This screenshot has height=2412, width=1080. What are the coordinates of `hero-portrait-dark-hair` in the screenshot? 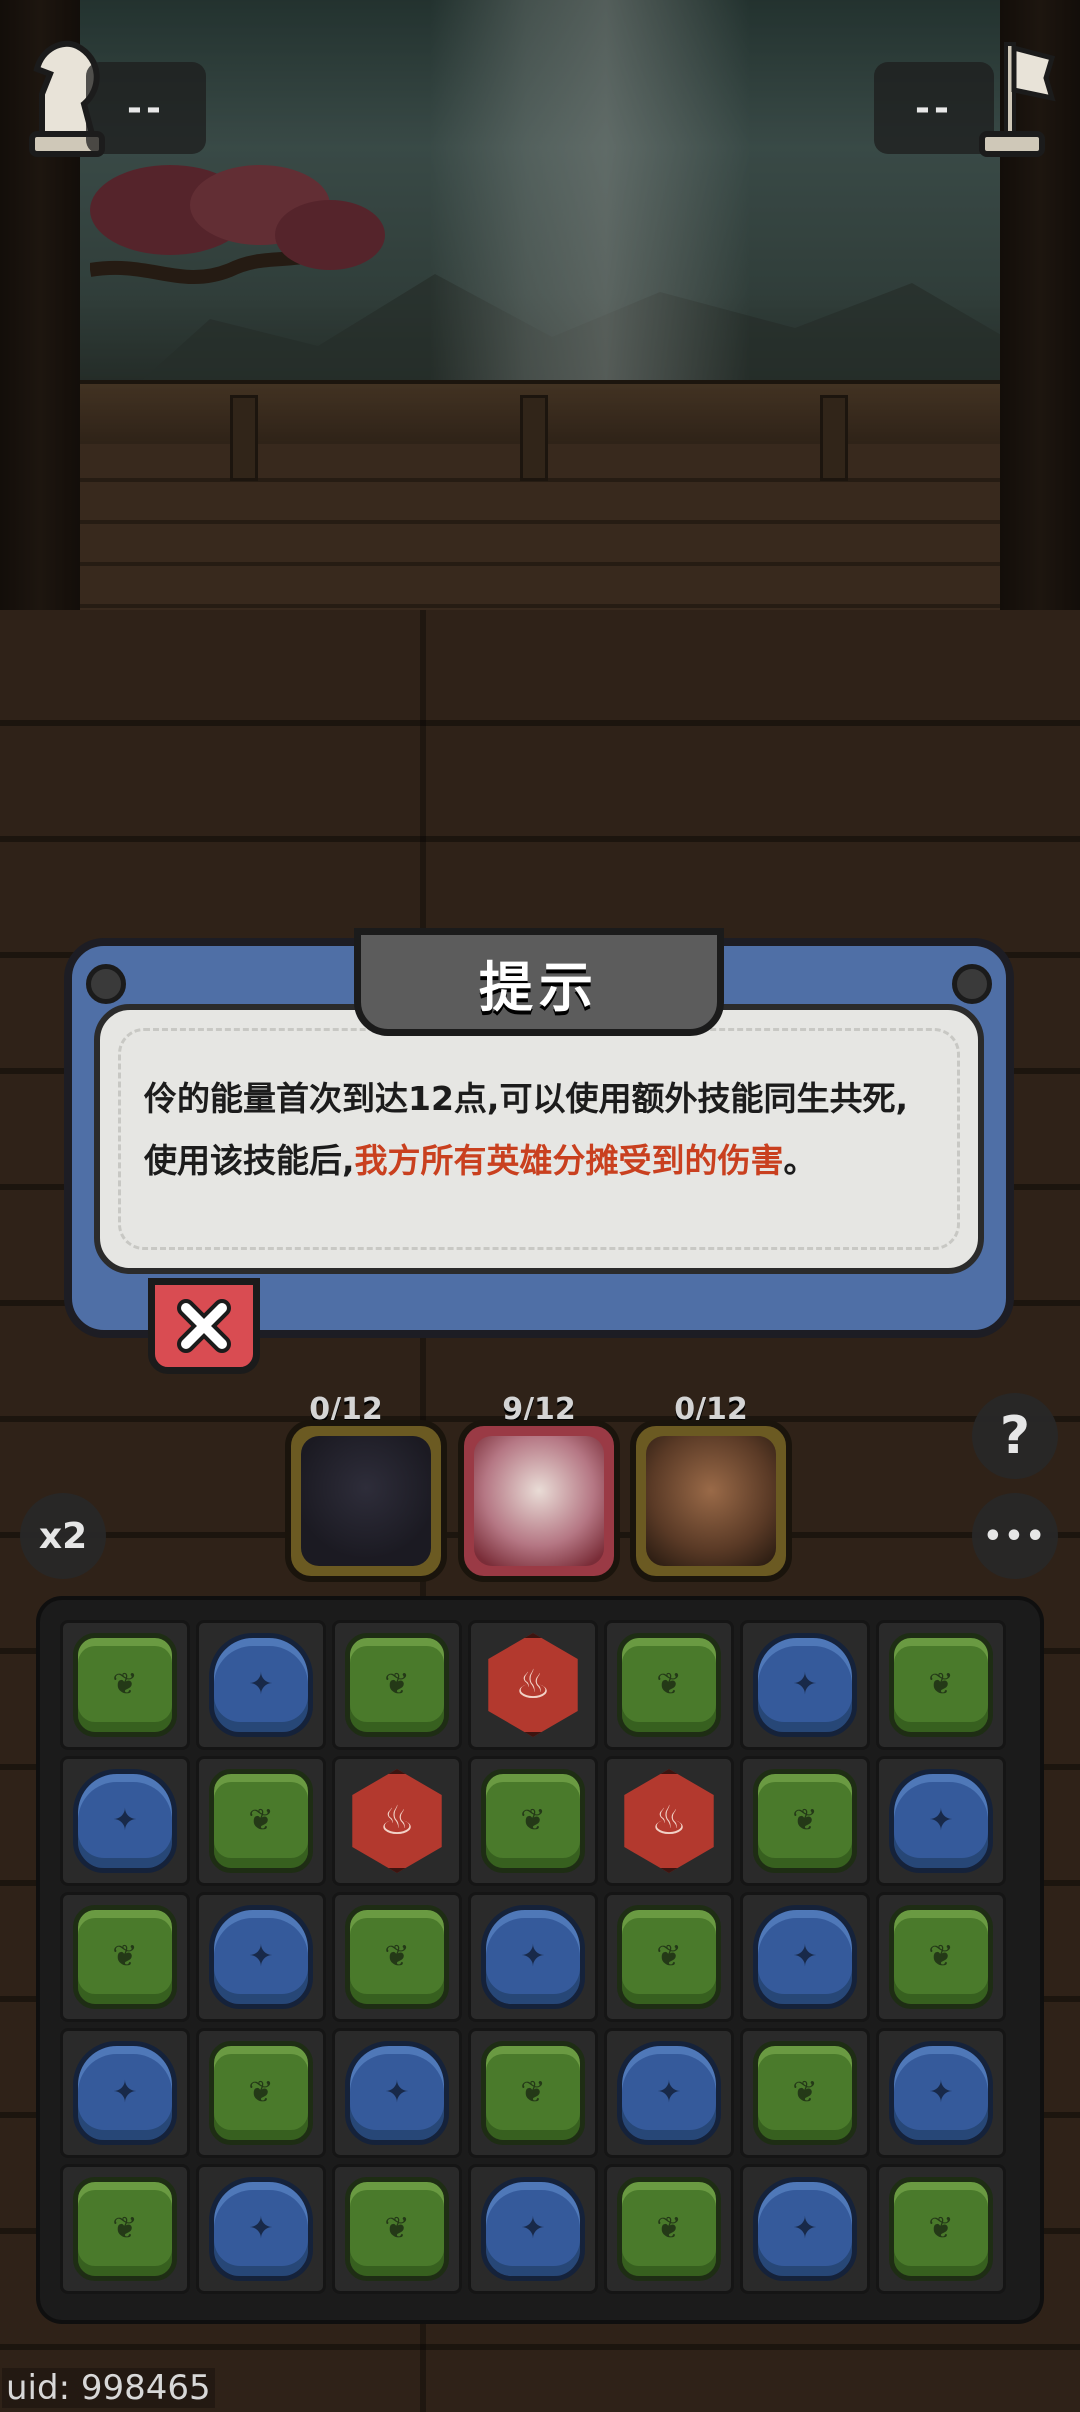 It's located at (366, 1501).